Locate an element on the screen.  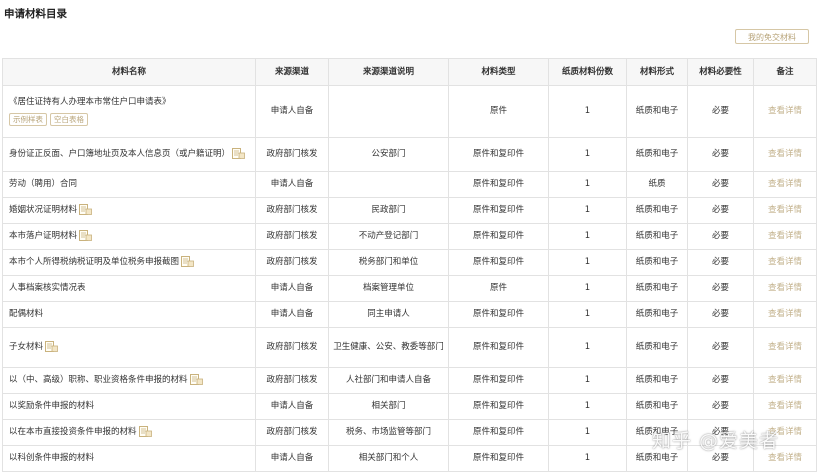
header-necessity: 材料必要性 is located at coordinates (720, 72).